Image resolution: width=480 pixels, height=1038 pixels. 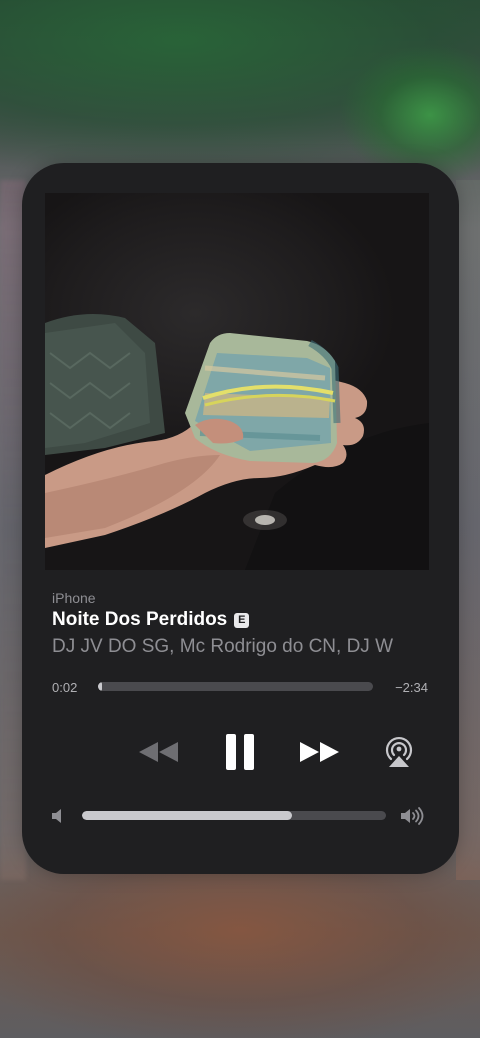 I want to click on speaker-low-icon, so click(x=56, y=816).